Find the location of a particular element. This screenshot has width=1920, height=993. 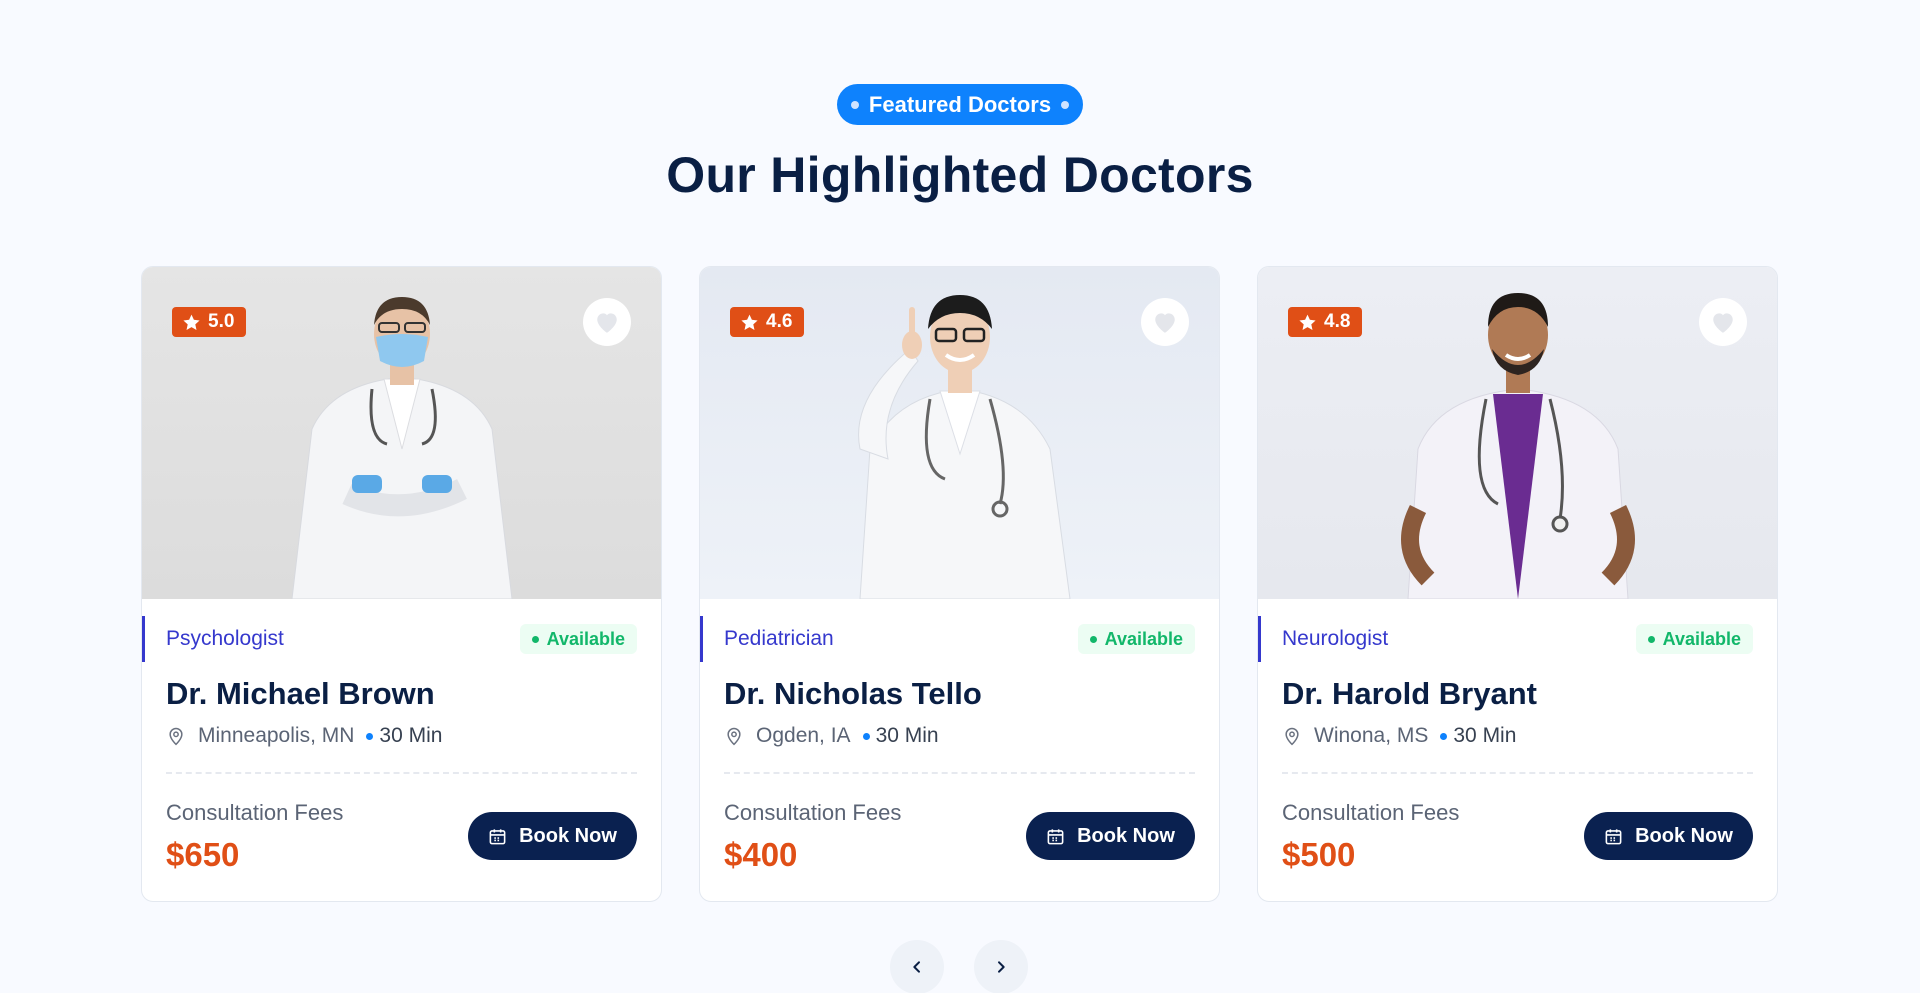

fees-row: Consultation Fees $650 Book Now is located at coordinates (401, 837).